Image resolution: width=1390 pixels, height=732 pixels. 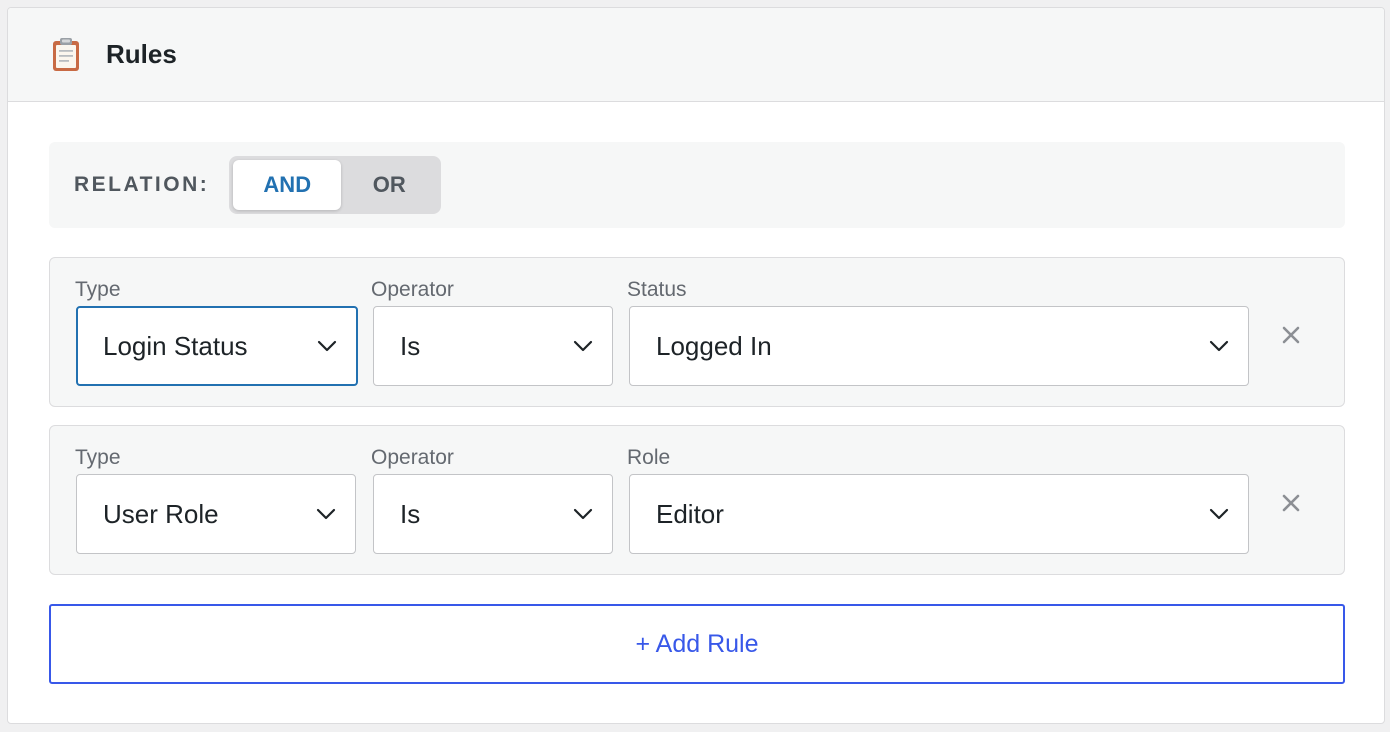 I want to click on type-select-value: Login Status, so click(x=175, y=345).